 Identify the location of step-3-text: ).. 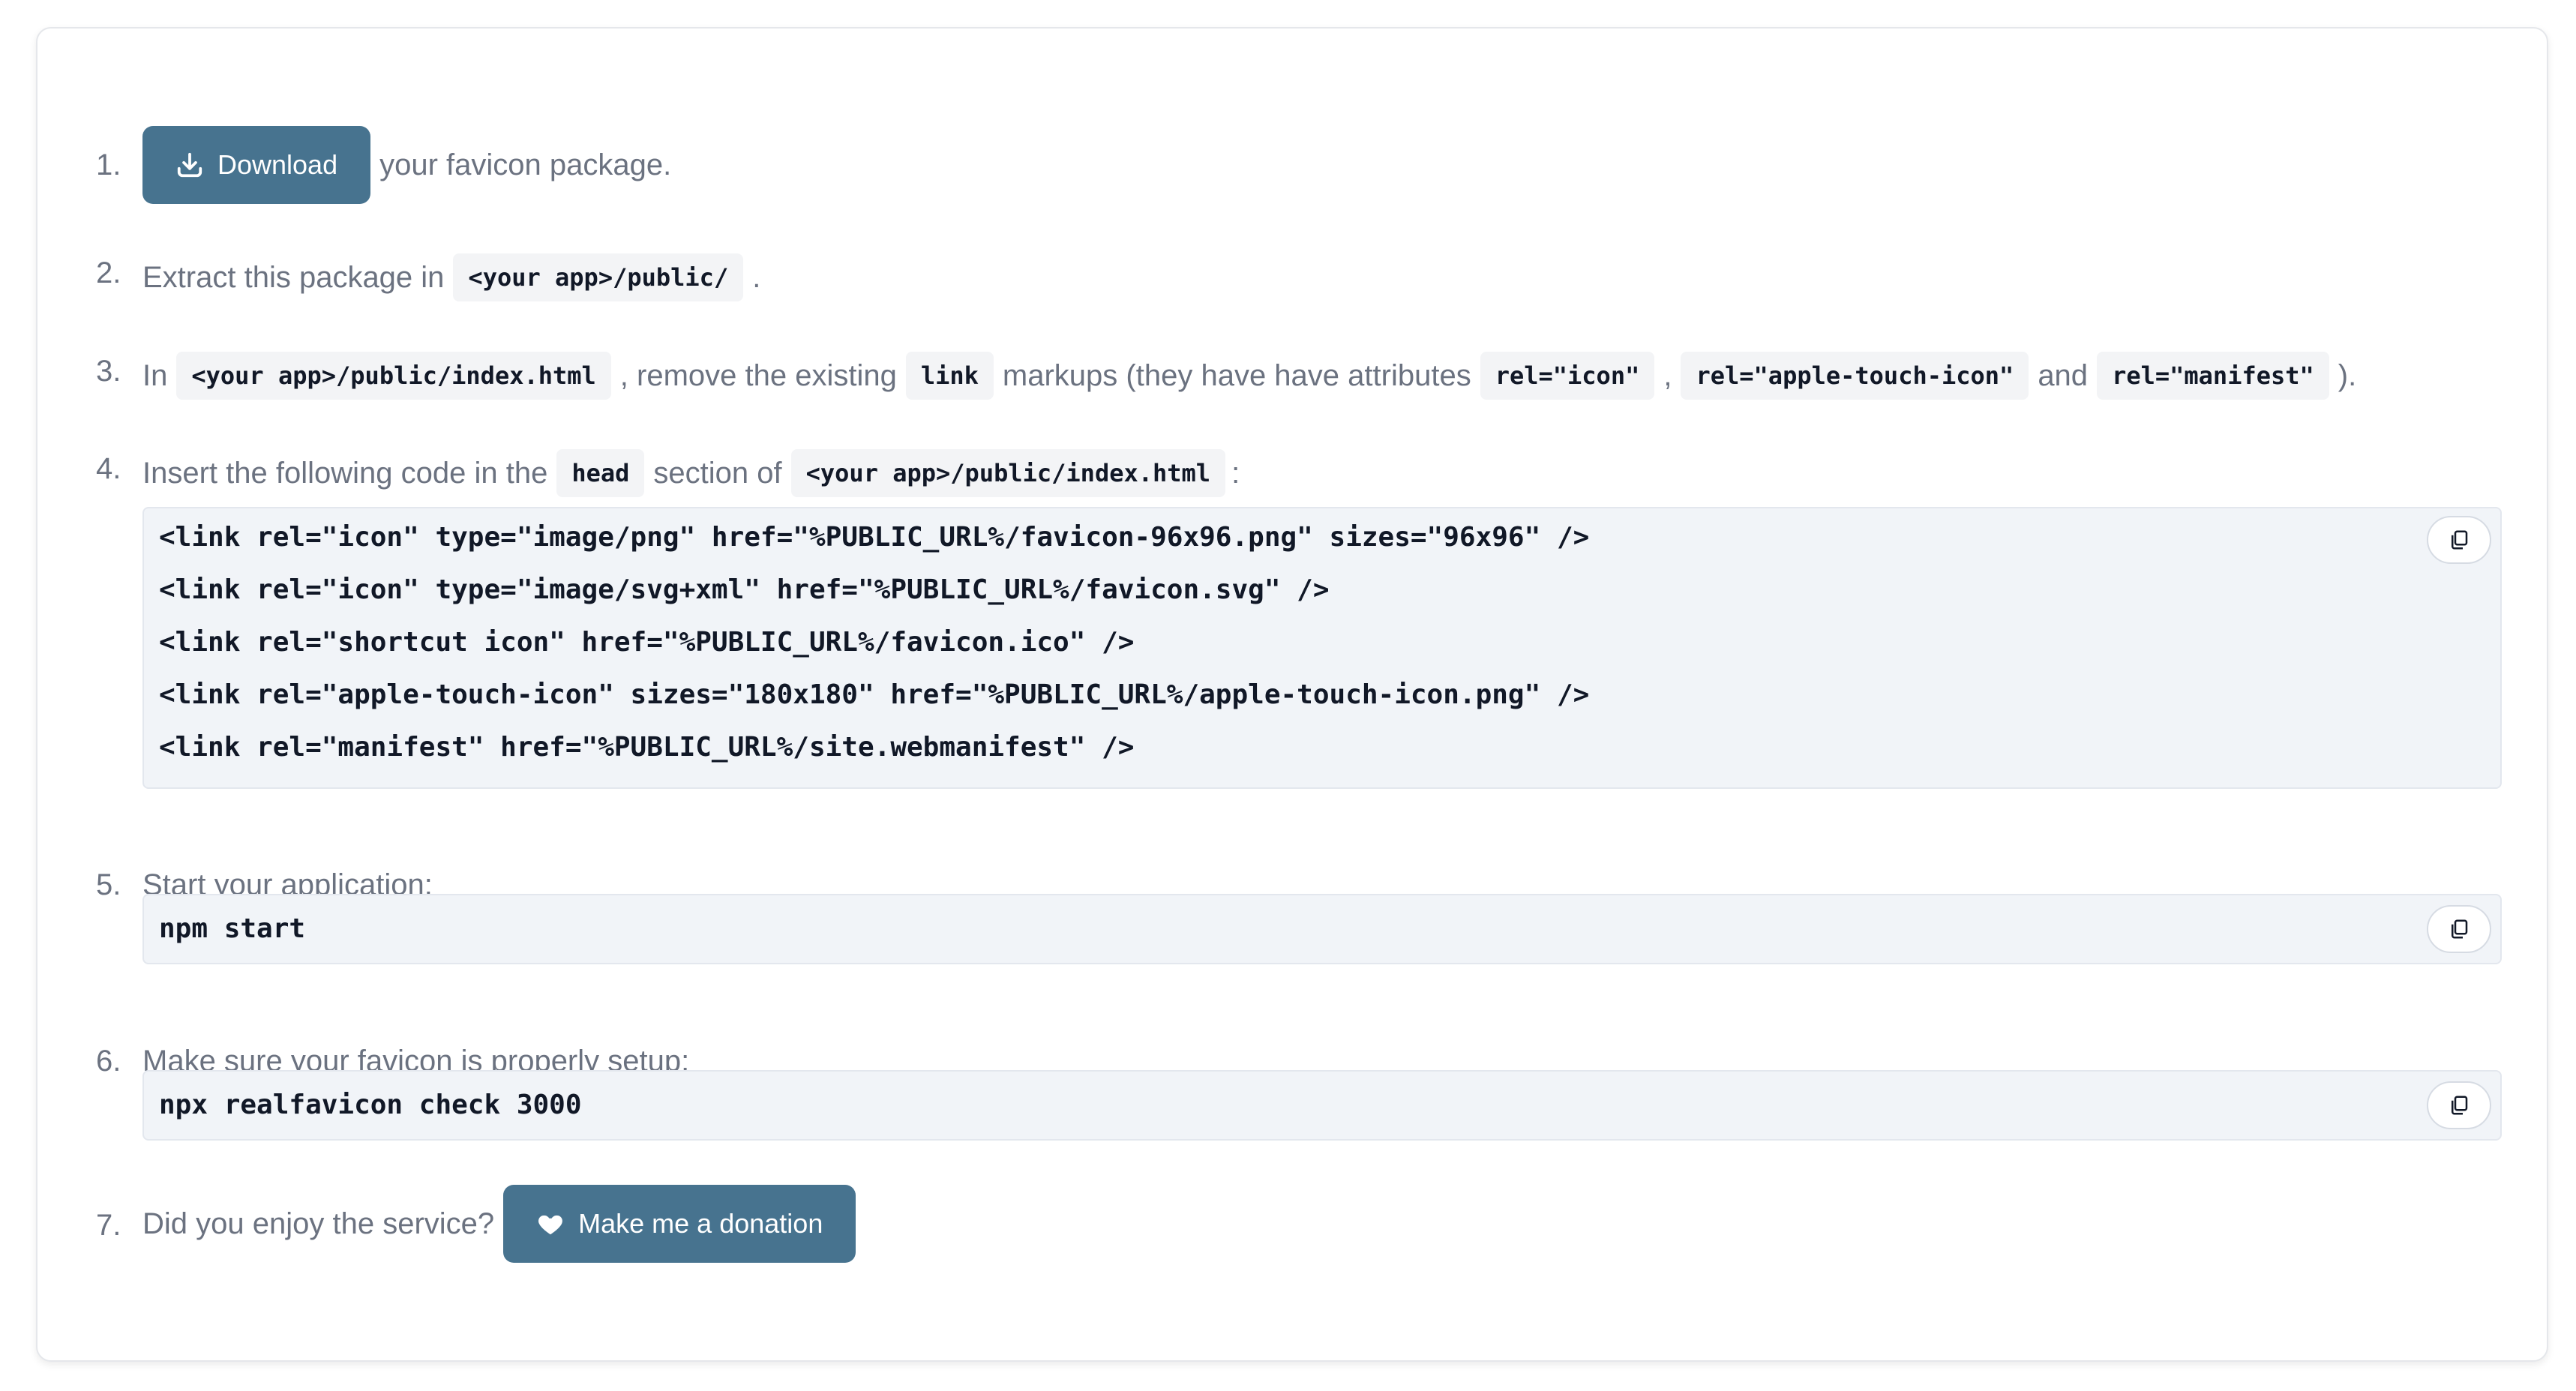
(2347, 375).